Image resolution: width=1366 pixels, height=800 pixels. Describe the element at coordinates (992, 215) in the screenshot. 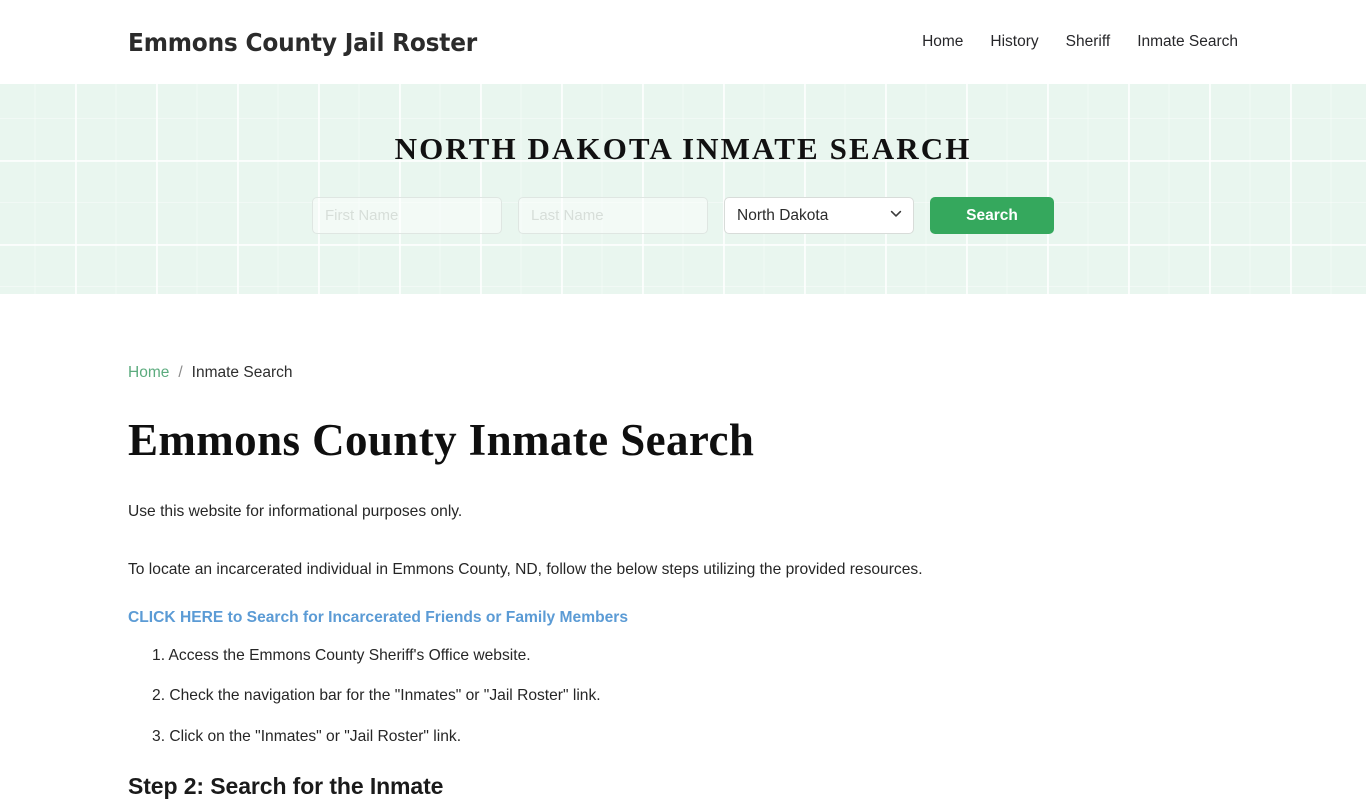

I see `search-button: Search` at that location.